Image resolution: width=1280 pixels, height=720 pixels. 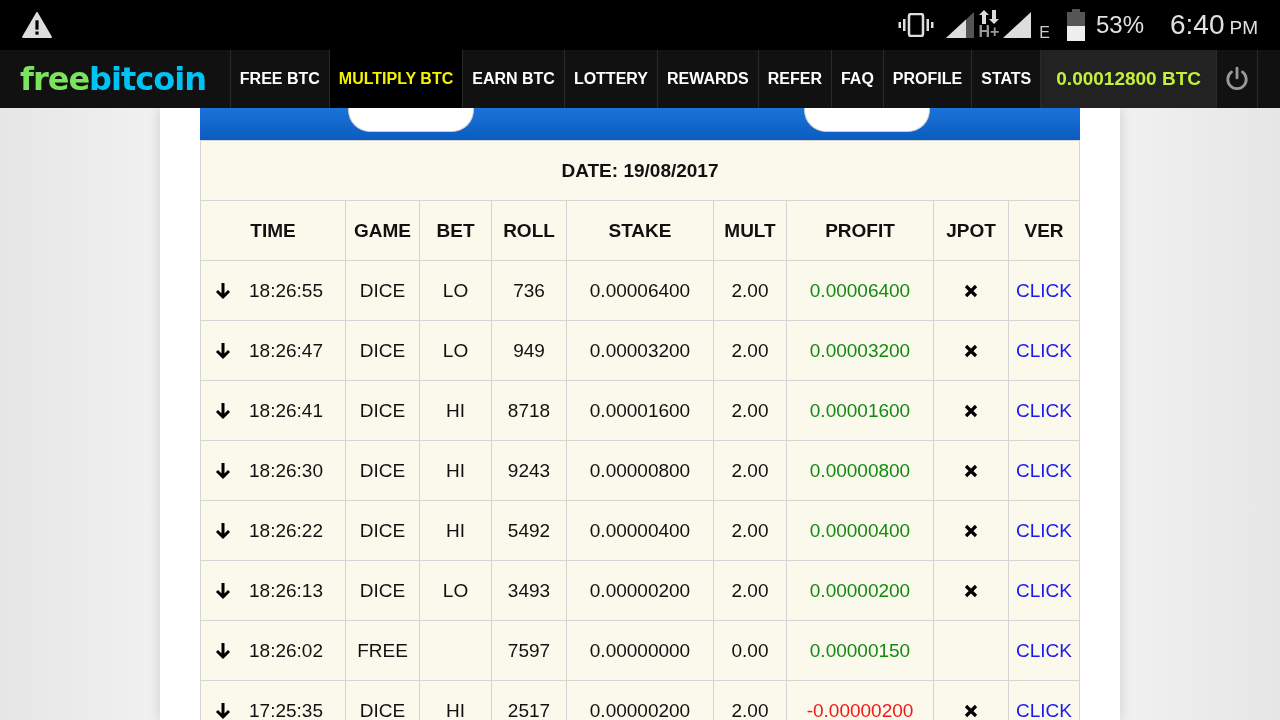 I want to click on power-icon, so click(x=1237, y=79).